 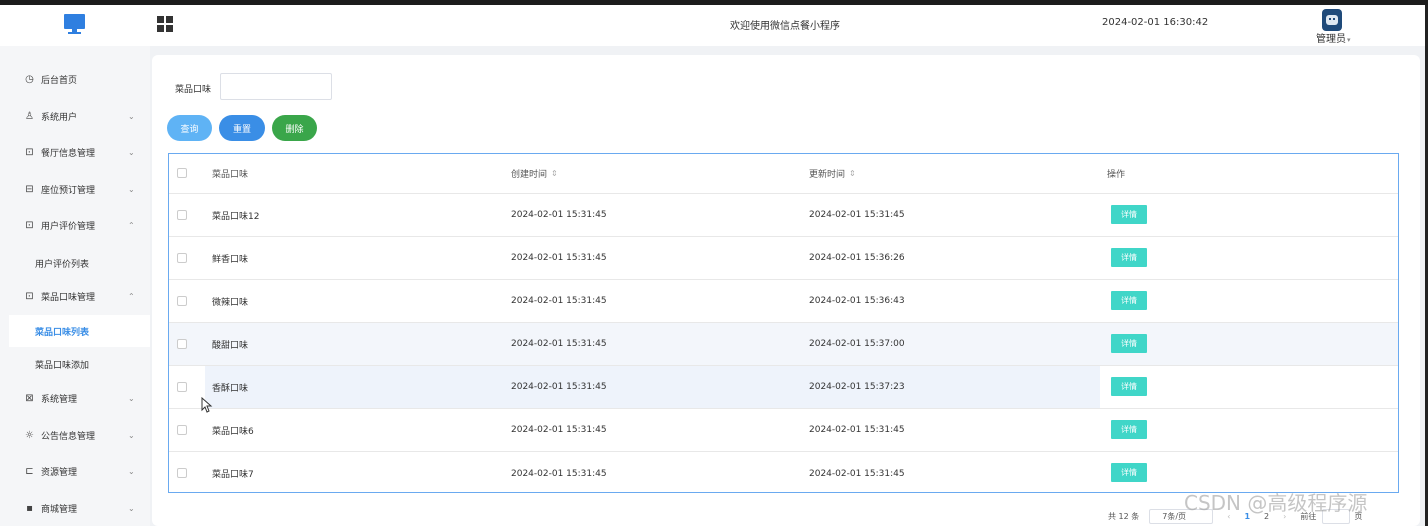 I want to click on user-menu: 管理员▾, so click(x=1333, y=37).